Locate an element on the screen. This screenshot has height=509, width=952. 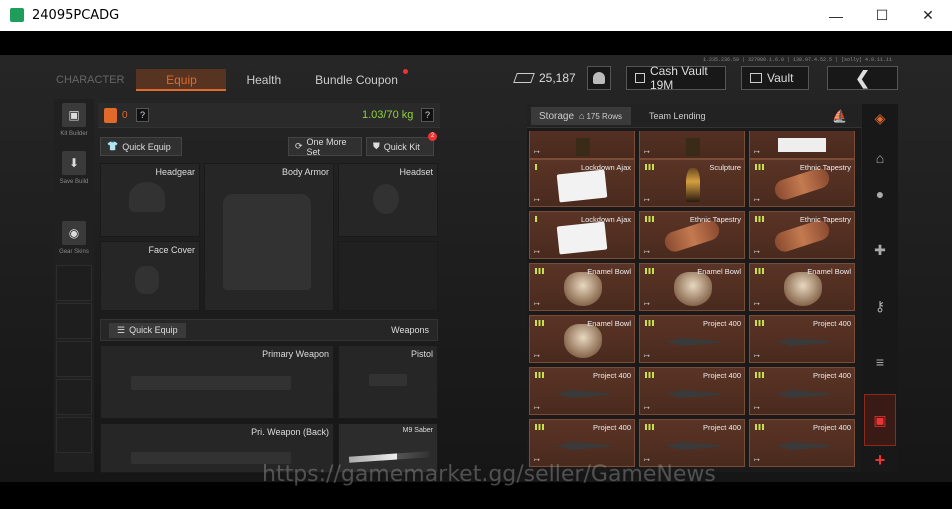
body-armor-label: Body Armor is located at coordinates (305, 172).